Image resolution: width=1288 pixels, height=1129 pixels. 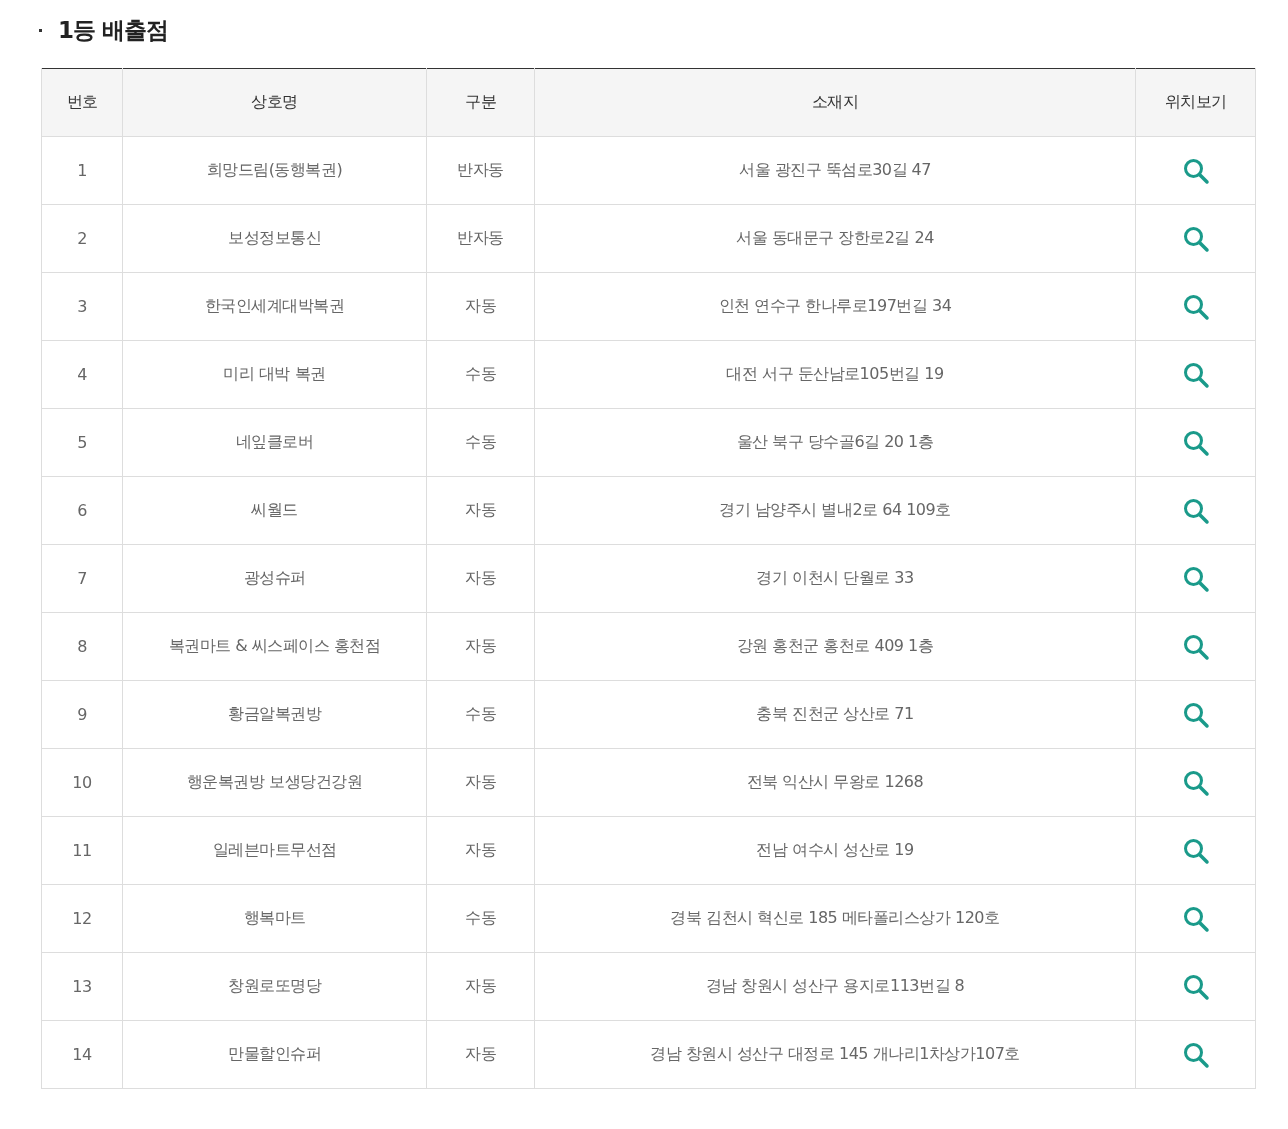 What do you see at coordinates (274, 918) in the screenshot?
I see `table-cell: 행복마트` at bounding box center [274, 918].